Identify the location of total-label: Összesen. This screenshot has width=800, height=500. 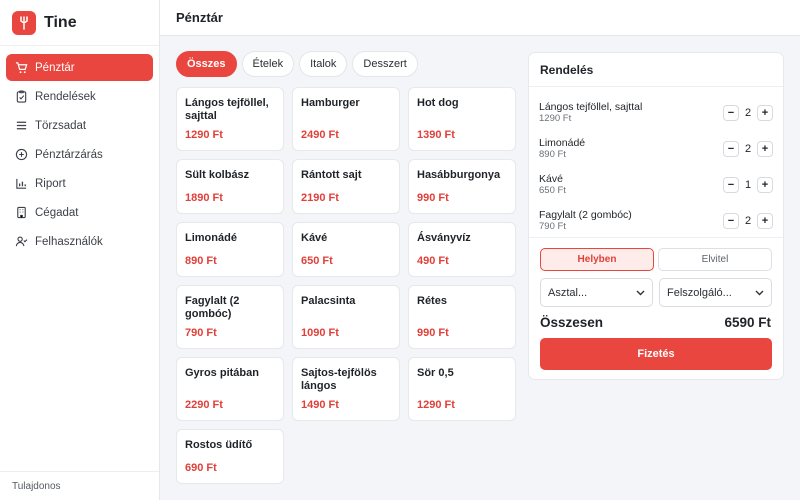
(572, 322).